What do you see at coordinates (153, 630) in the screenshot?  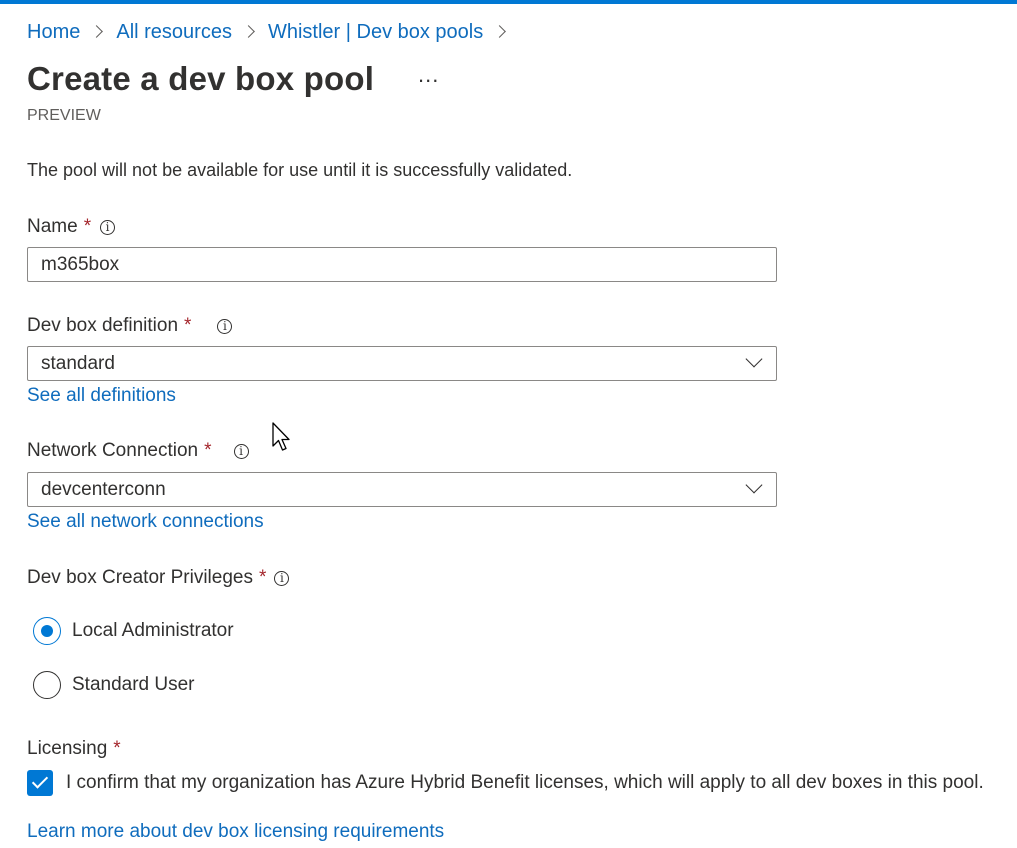 I see `radio-label-local-administrator: Local Administrator` at bounding box center [153, 630].